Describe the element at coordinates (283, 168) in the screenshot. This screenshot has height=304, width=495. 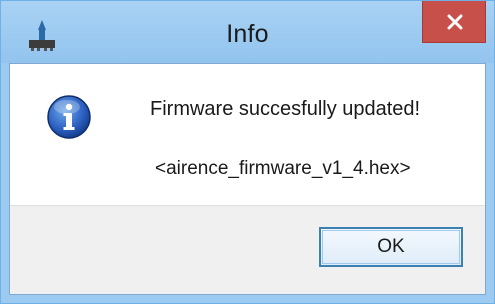
I see `firmware-filename: <airence_firmware_v1_4.hex>` at that location.